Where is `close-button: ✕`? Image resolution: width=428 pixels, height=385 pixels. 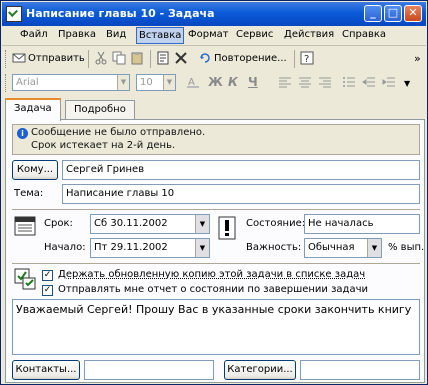
close-button: ✕ is located at coordinates (413, 13).